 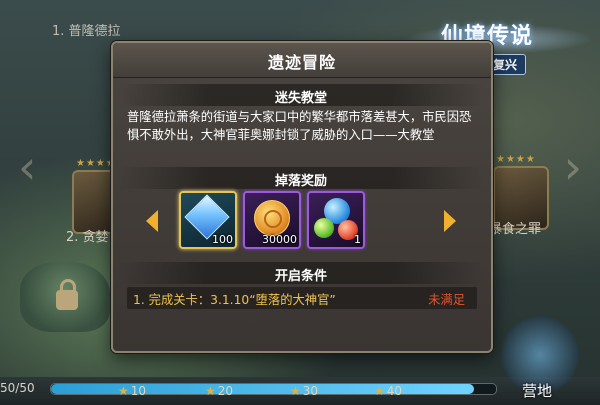 I want to click on dialog-title: 遗迹冒险, so click(x=301, y=62).